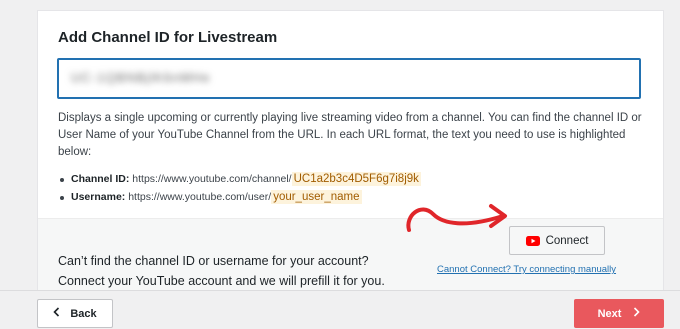 This screenshot has height=329, width=680. Describe the element at coordinates (212, 179) in the screenshot. I see `bullet-url: https://www.youtube.com/channel/` at that location.